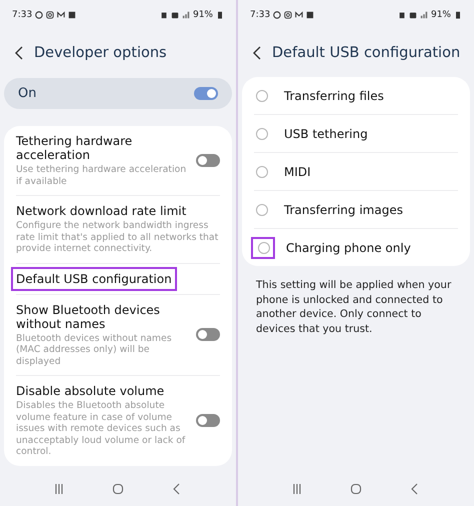 This screenshot has width=474, height=506. Describe the element at coordinates (94, 279) in the screenshot. I see `setting-title: Default USB configuration` at that location.